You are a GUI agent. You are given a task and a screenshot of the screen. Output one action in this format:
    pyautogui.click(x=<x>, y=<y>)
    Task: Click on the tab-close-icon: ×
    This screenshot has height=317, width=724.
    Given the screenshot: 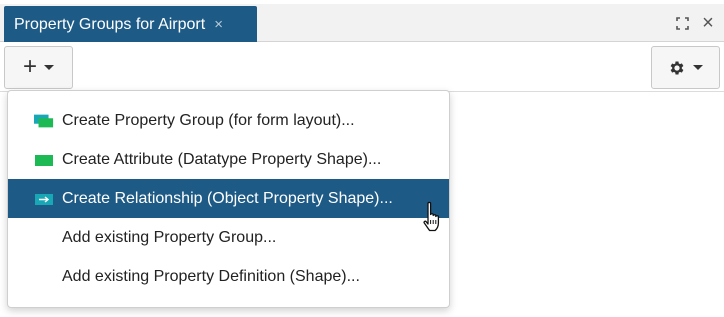 What is the action you would take?
    pyautogui.click(x=218, y=24)
    